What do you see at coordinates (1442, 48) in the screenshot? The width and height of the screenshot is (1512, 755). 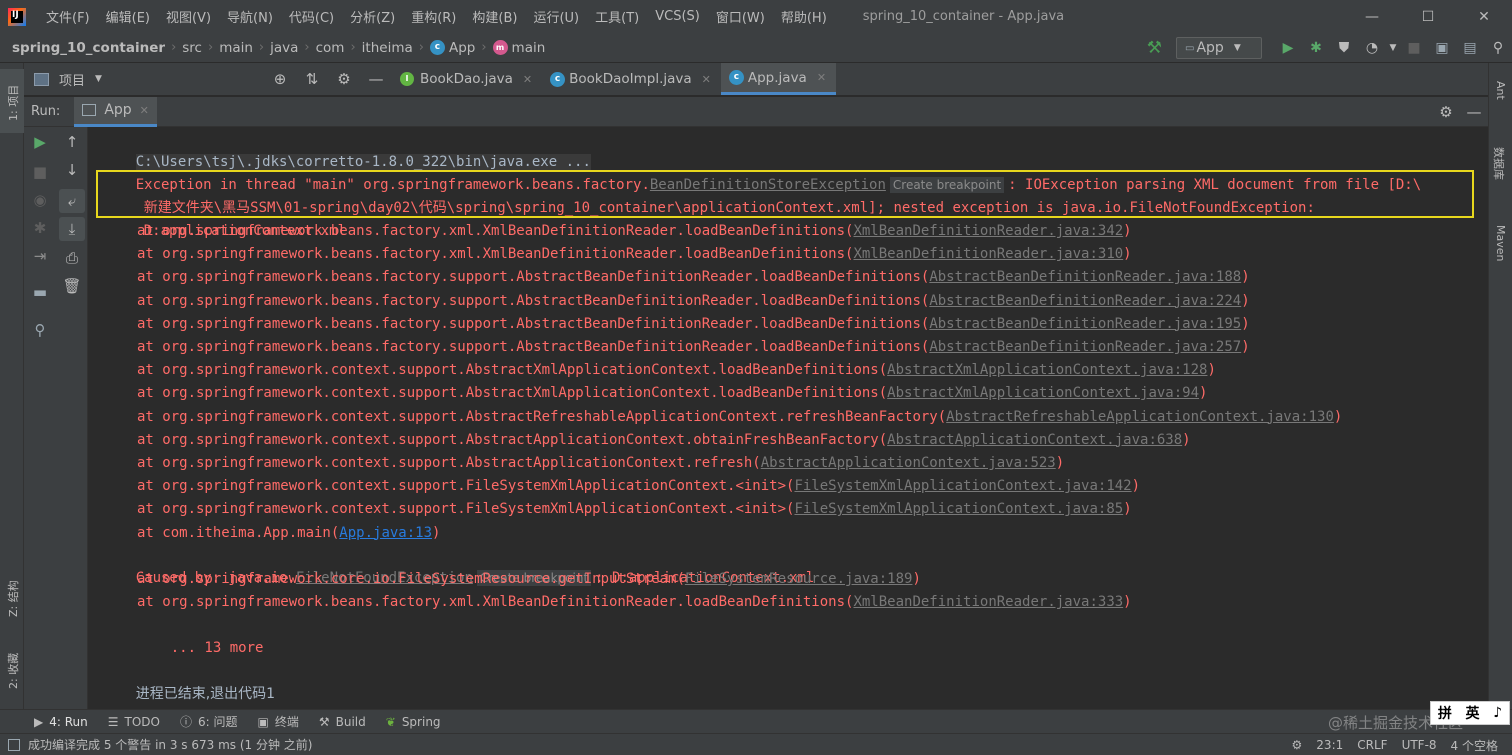 I see `project-structure-icon: ▣` at bounding box center [1442, 48].